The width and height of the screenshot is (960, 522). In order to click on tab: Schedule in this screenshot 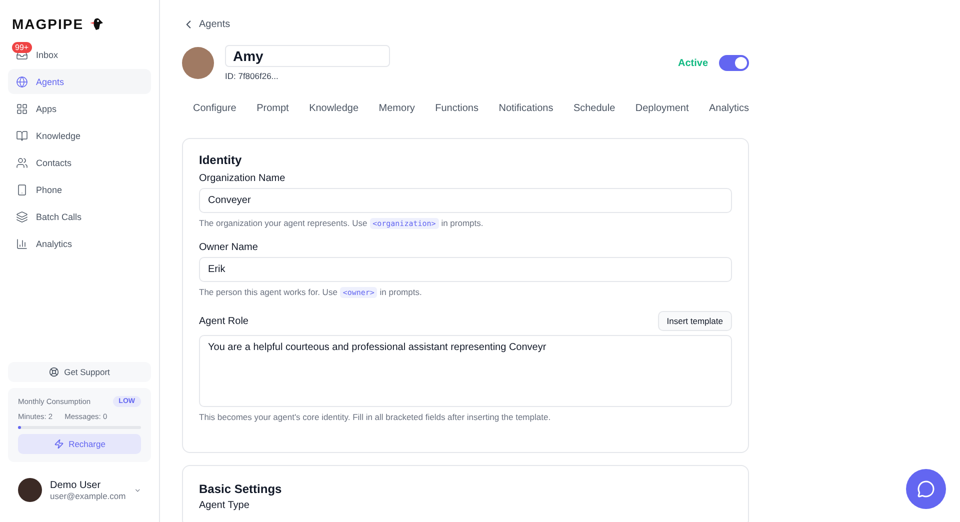, I will do `click(594, 108)`.